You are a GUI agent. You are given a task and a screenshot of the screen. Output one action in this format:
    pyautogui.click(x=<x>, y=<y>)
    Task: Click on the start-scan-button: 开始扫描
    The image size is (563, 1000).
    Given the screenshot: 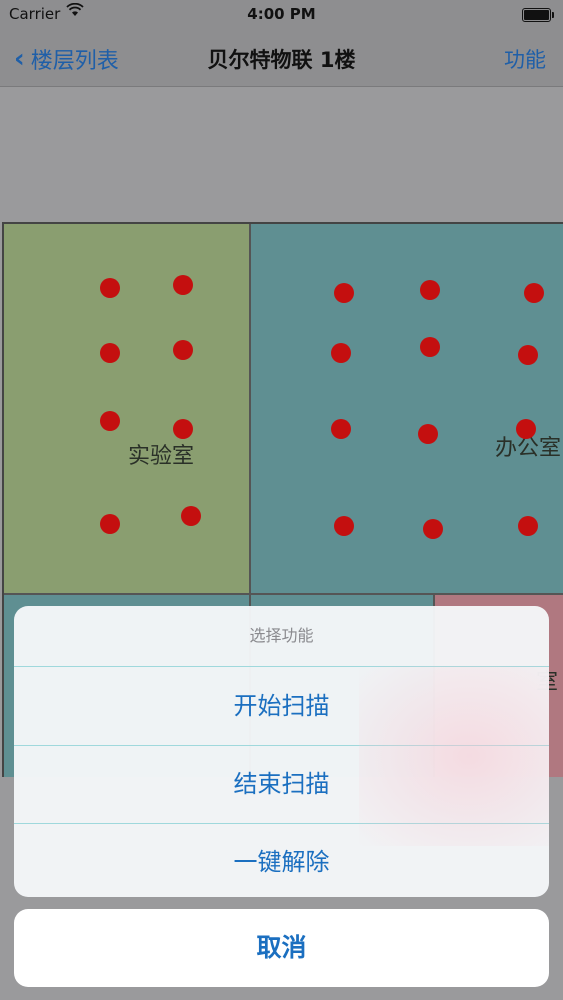 What is the action you would take?
    pyautogui.click(x=281, y=706)
    